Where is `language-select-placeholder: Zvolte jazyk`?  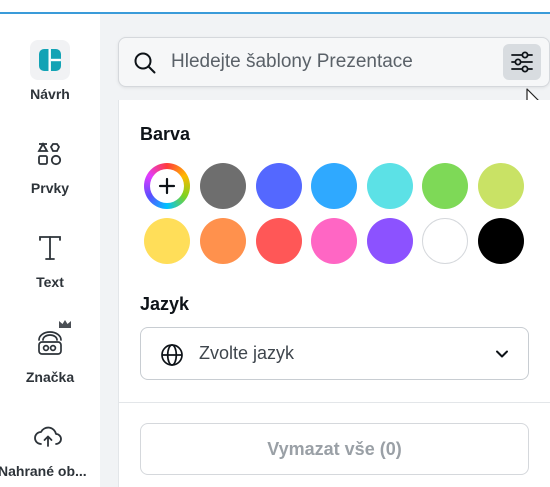 language-select-placeholder: Zvolte jazyk is located at coordinates (247, 353).